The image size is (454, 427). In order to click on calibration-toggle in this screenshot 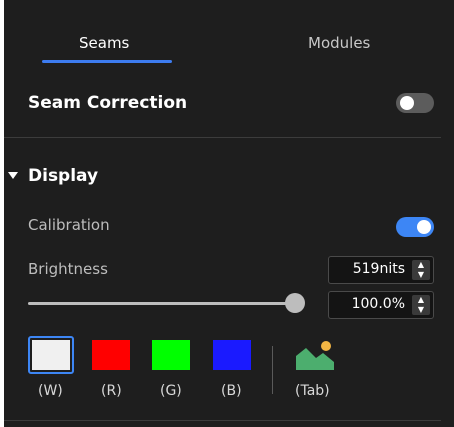, I will do `click(415, 227)`.